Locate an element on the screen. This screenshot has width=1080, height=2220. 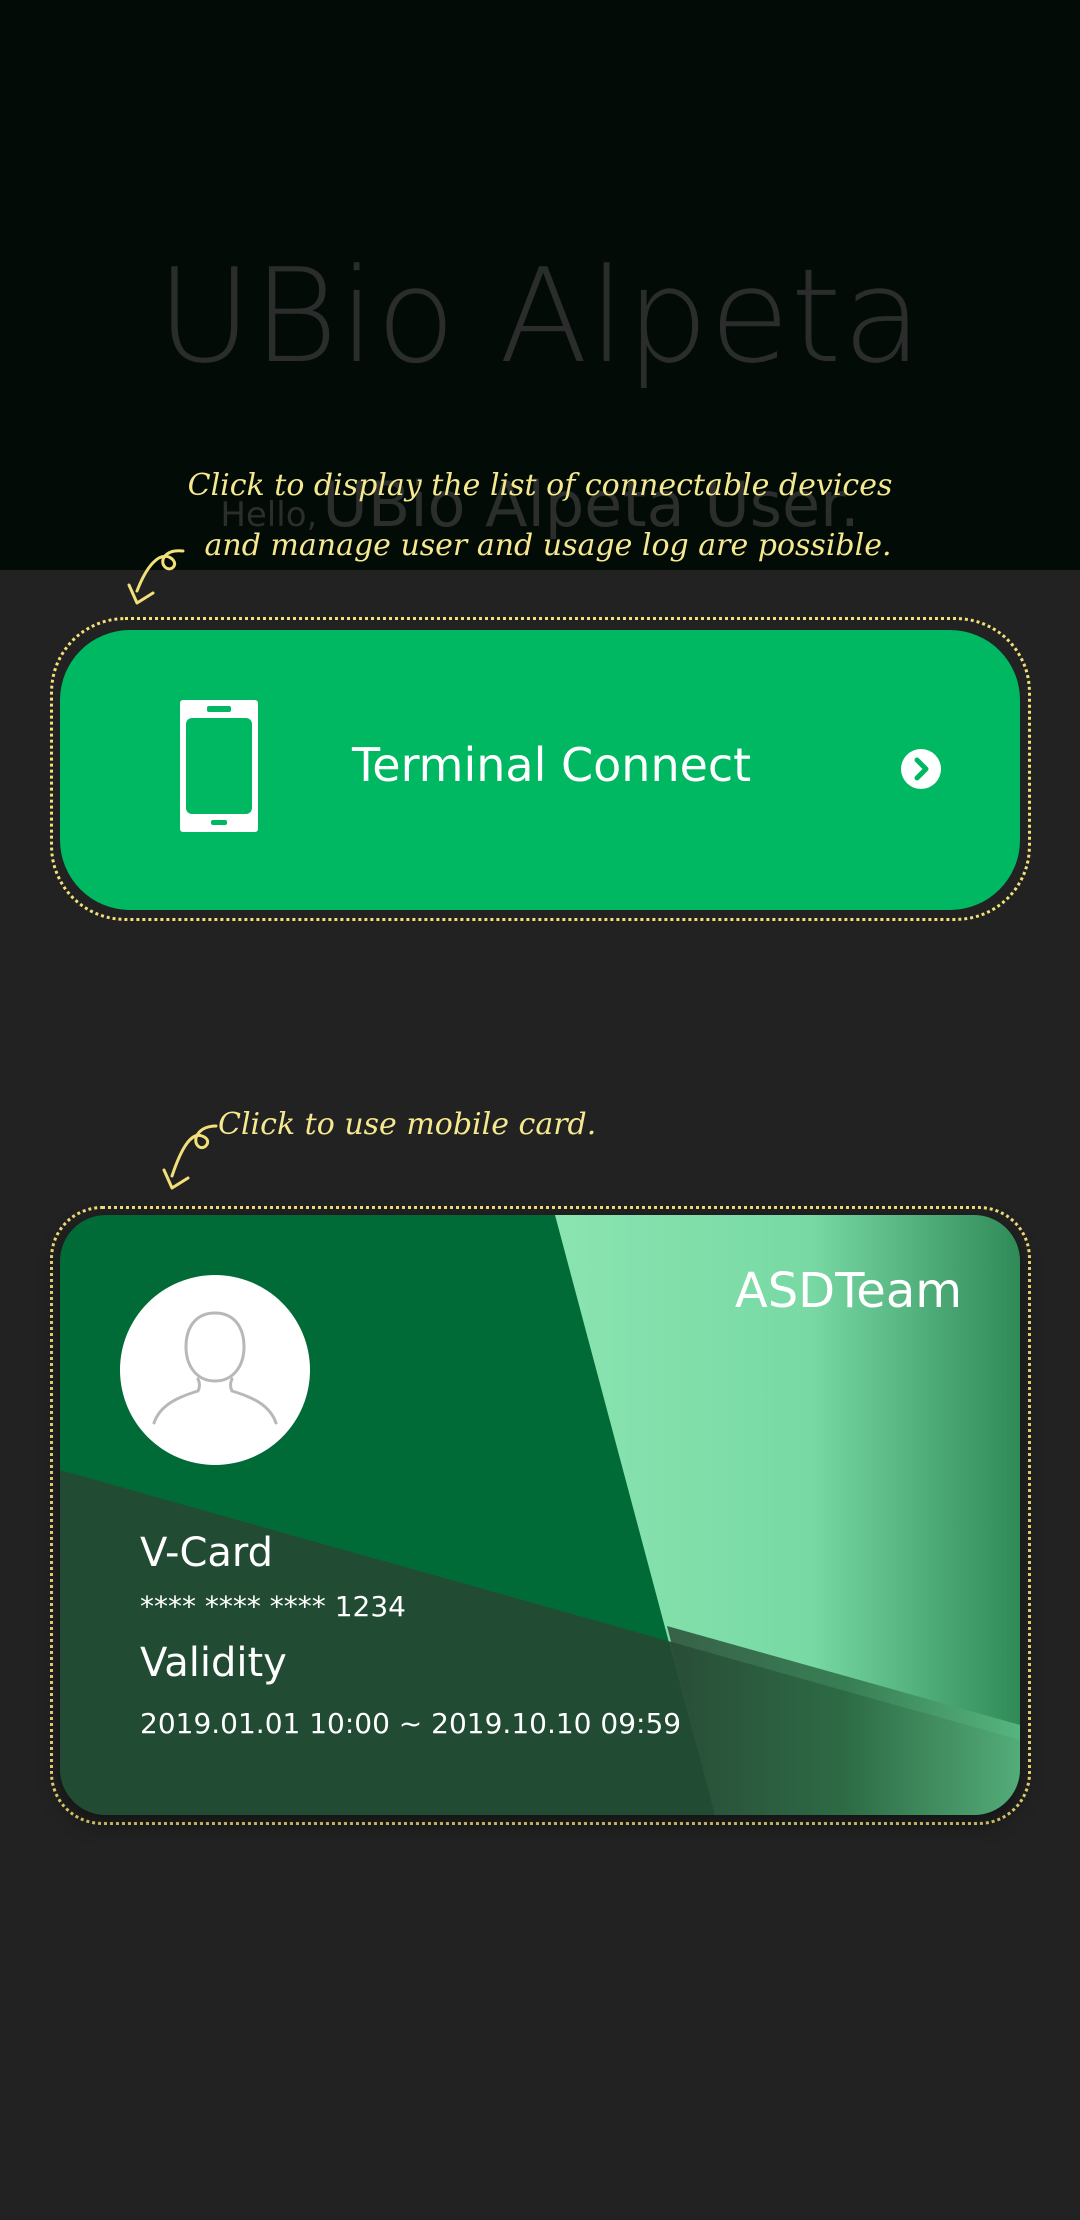
user-avatar-icon is located at coordinates (215, 1370).